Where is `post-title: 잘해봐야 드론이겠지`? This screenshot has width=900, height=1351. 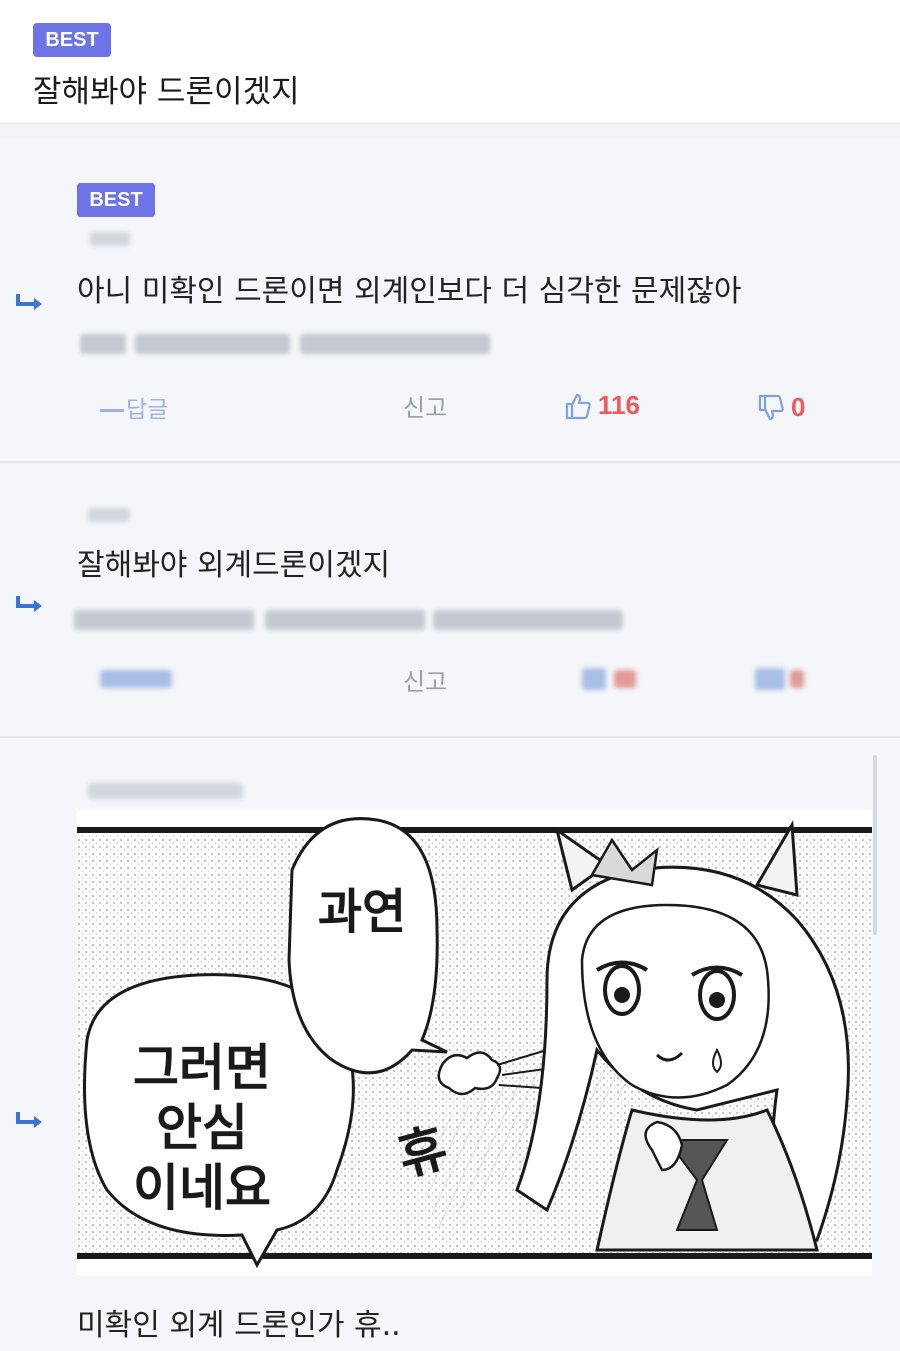 post-title: 잘해봐야 드론이겠지 is located at coordinates (166, 92).